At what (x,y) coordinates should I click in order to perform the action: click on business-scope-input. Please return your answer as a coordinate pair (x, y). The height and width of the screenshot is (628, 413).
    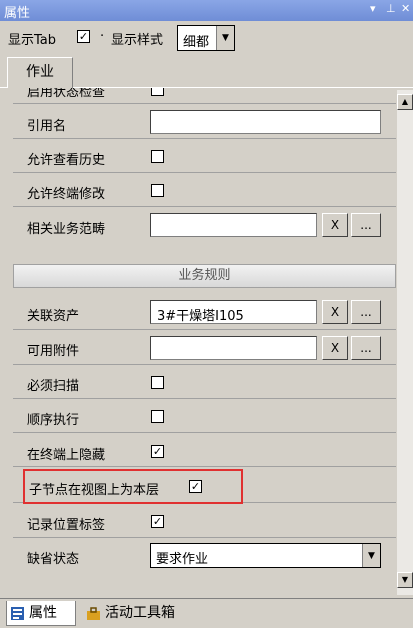
    Looking at the image, I should click on (233, 225).